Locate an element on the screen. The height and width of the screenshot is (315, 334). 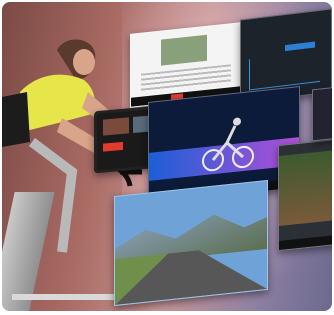
data-highlight is located at coordinates (300, 46).